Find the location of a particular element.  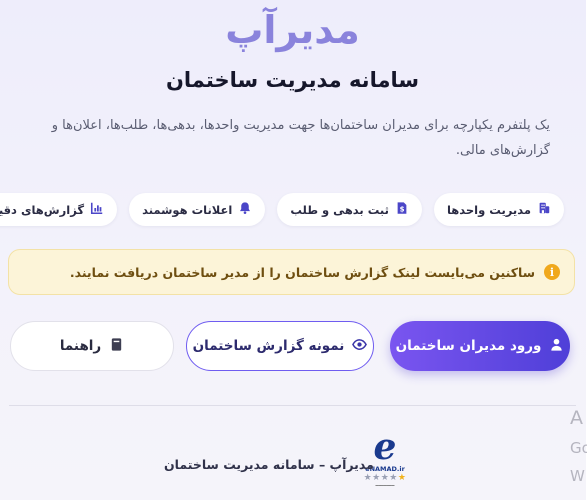

chart-icon is located at coordinates (98, 209).